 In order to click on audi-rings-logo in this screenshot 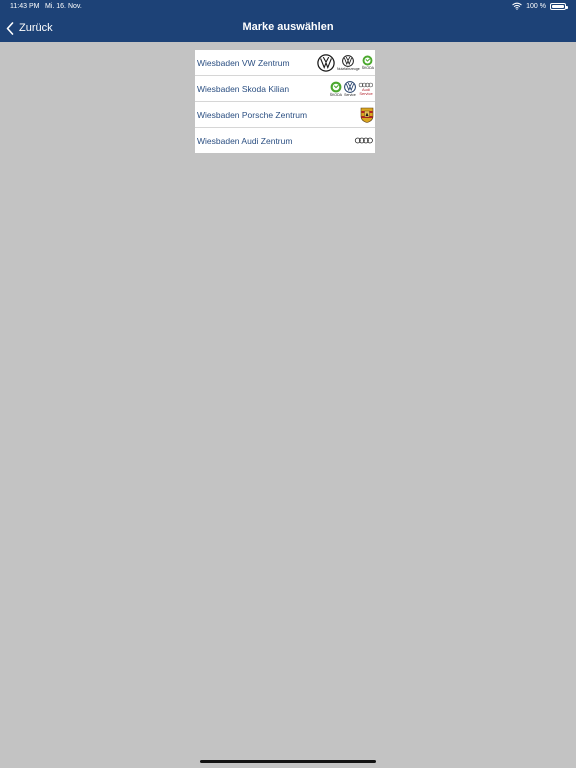, I will do `click(364, 140)`.